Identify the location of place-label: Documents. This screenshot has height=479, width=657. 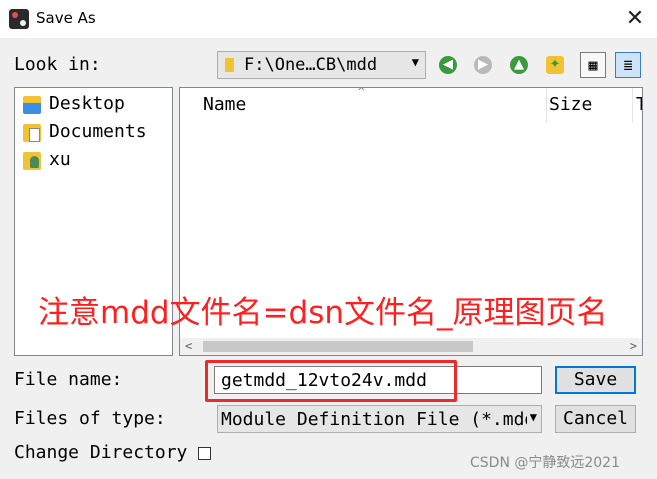
(98, 131).